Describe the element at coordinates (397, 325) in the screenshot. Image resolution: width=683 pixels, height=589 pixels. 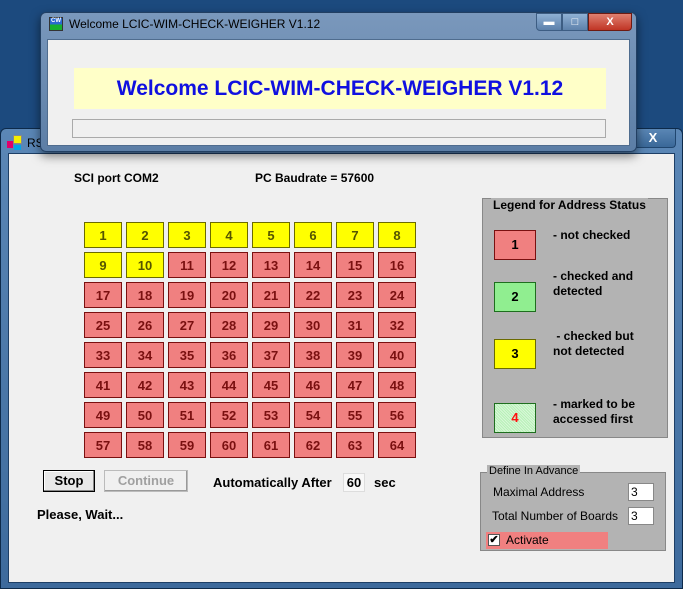
I see `address-cell-32: 32` at that location.